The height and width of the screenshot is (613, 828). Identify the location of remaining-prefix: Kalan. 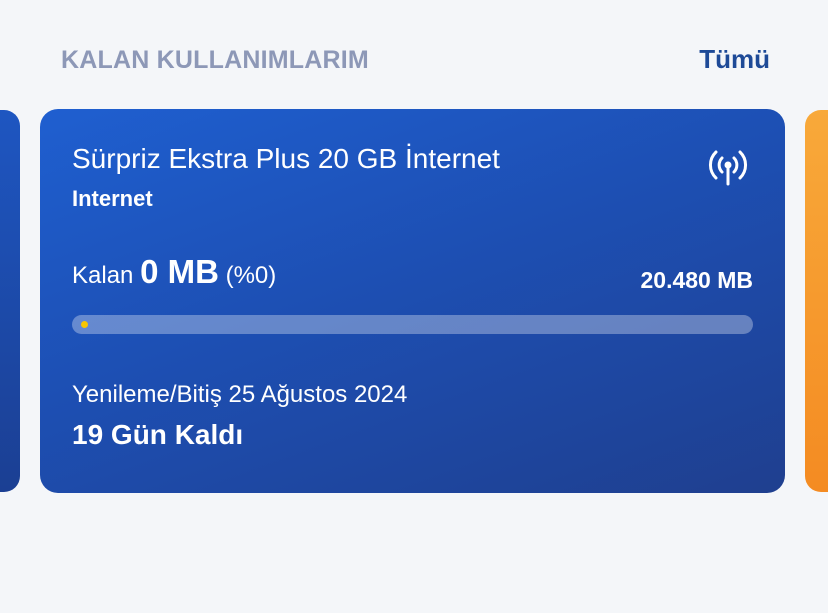
(103, 275).